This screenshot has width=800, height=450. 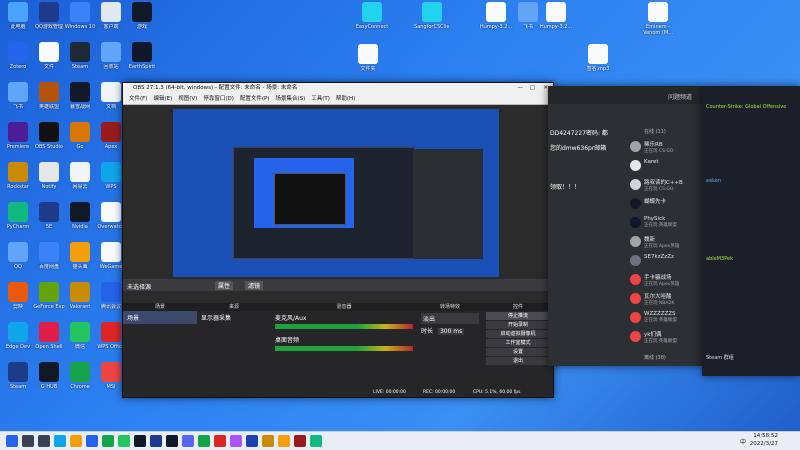 I want to click on minimize-icon: —, so click(x=521, y=88).